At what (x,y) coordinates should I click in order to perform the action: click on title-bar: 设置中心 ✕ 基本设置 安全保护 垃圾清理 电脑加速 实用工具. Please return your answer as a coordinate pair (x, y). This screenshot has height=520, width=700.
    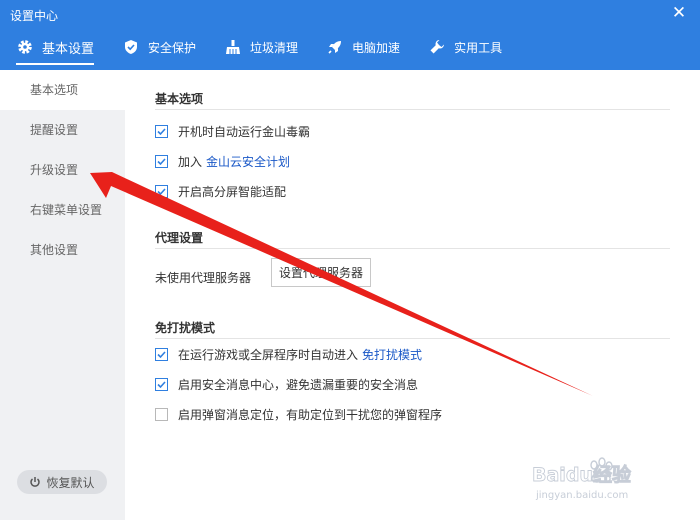
    Looking at the image, I should click on (350, 35).